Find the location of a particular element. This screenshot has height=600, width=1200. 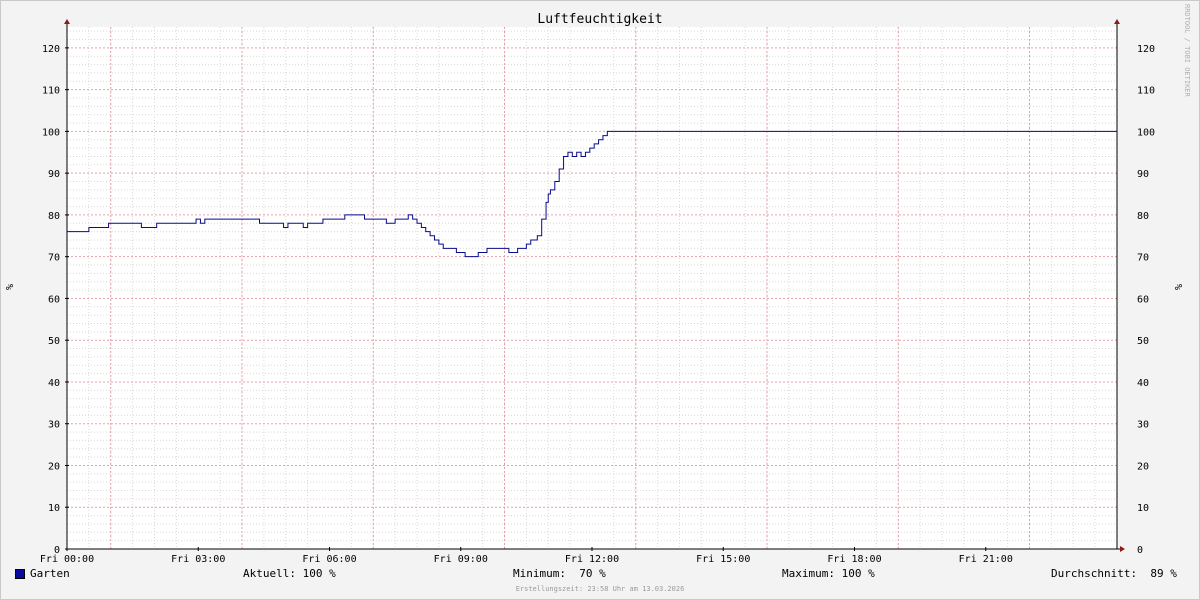

chart-title: Luftfeuchtigkeit is located at coordinates (599, 19).